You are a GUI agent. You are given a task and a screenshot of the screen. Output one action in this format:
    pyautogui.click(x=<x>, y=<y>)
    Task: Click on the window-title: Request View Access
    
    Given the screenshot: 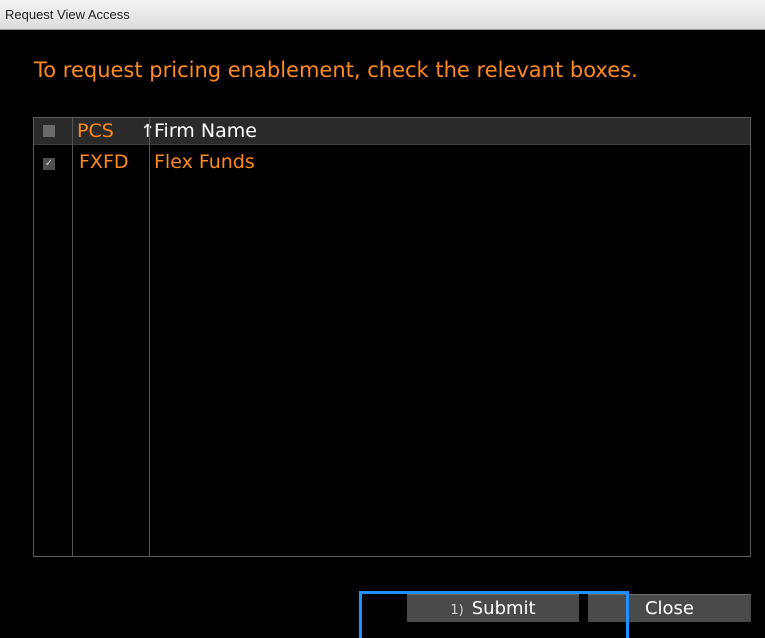 What is the action you would take?
    pyautogui.click(x=67, y=14)
    